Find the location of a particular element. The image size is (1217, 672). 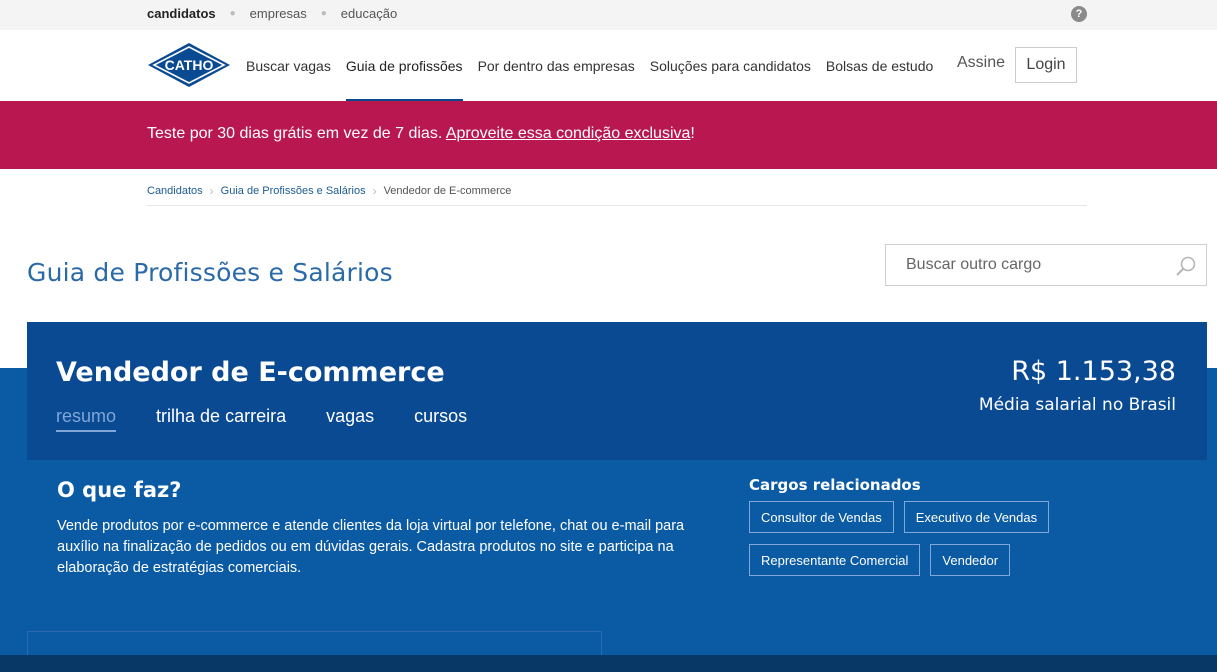

breadcrumb-current: Vendedor de E-commerce is located at coordinates (447, 191).